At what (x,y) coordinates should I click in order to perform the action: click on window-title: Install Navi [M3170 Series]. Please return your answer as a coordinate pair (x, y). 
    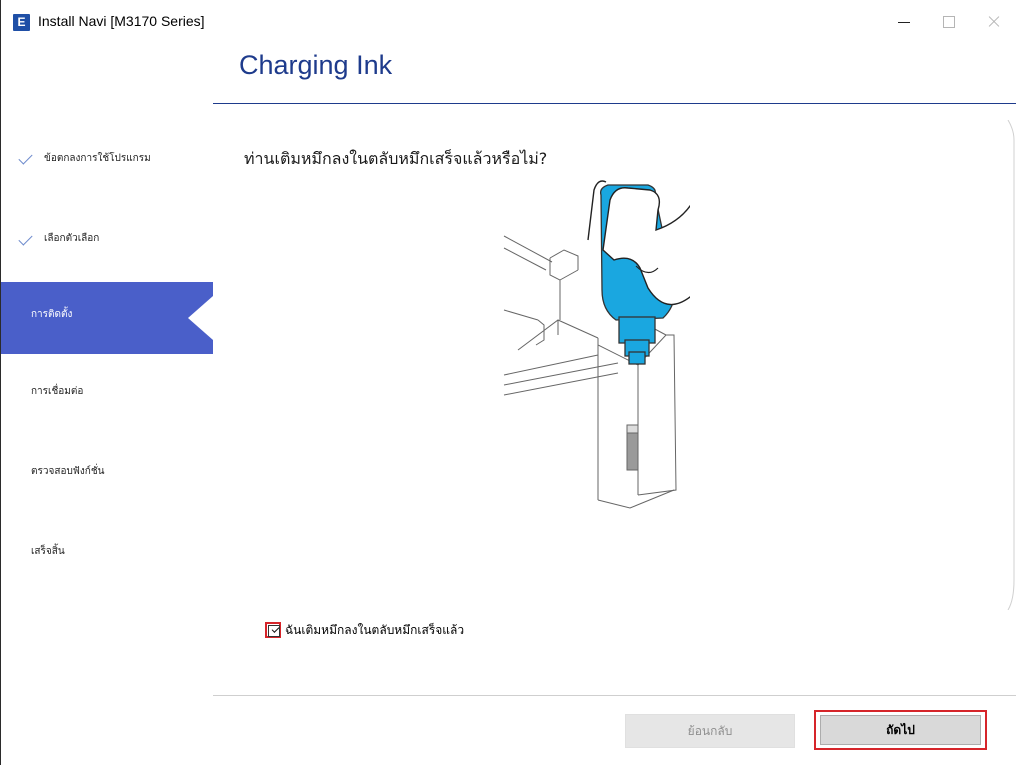
    Looking at the image, I should click on (121, 21).